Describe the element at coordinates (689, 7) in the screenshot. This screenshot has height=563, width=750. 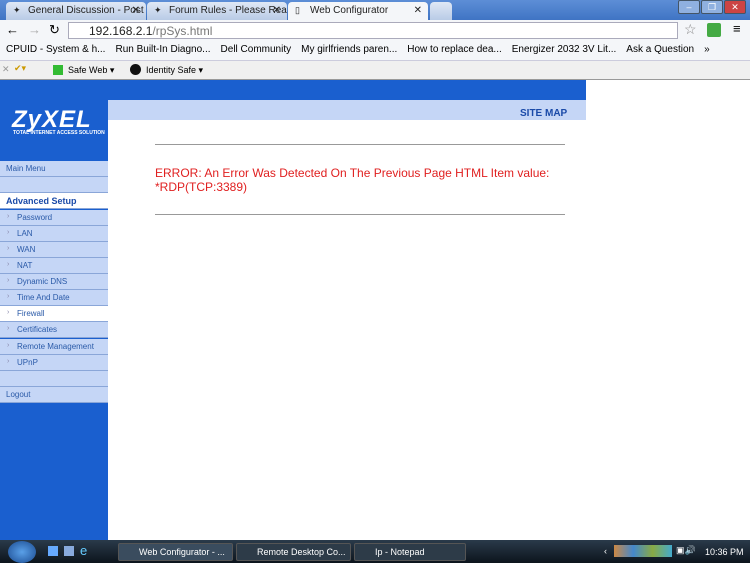
I see `minimize-icon: –` at that location.